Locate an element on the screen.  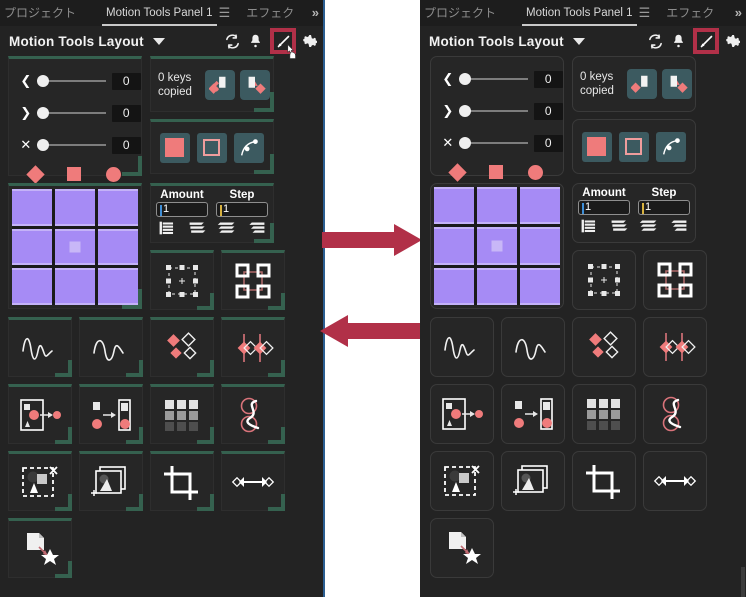
vertical-scrollbar is located at coordinates (743, 582).